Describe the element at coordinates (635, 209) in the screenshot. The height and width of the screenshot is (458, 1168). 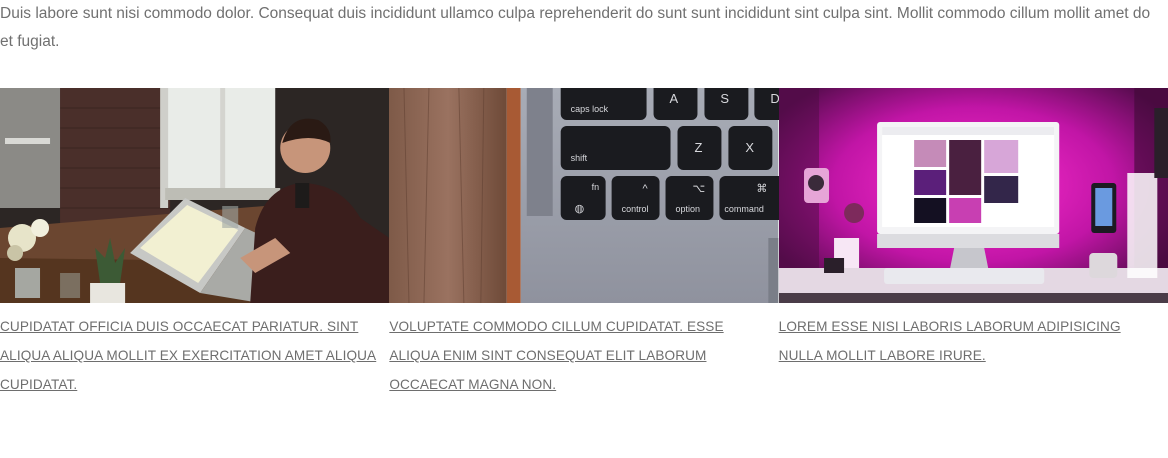
I see `svg-text: control` at that location.